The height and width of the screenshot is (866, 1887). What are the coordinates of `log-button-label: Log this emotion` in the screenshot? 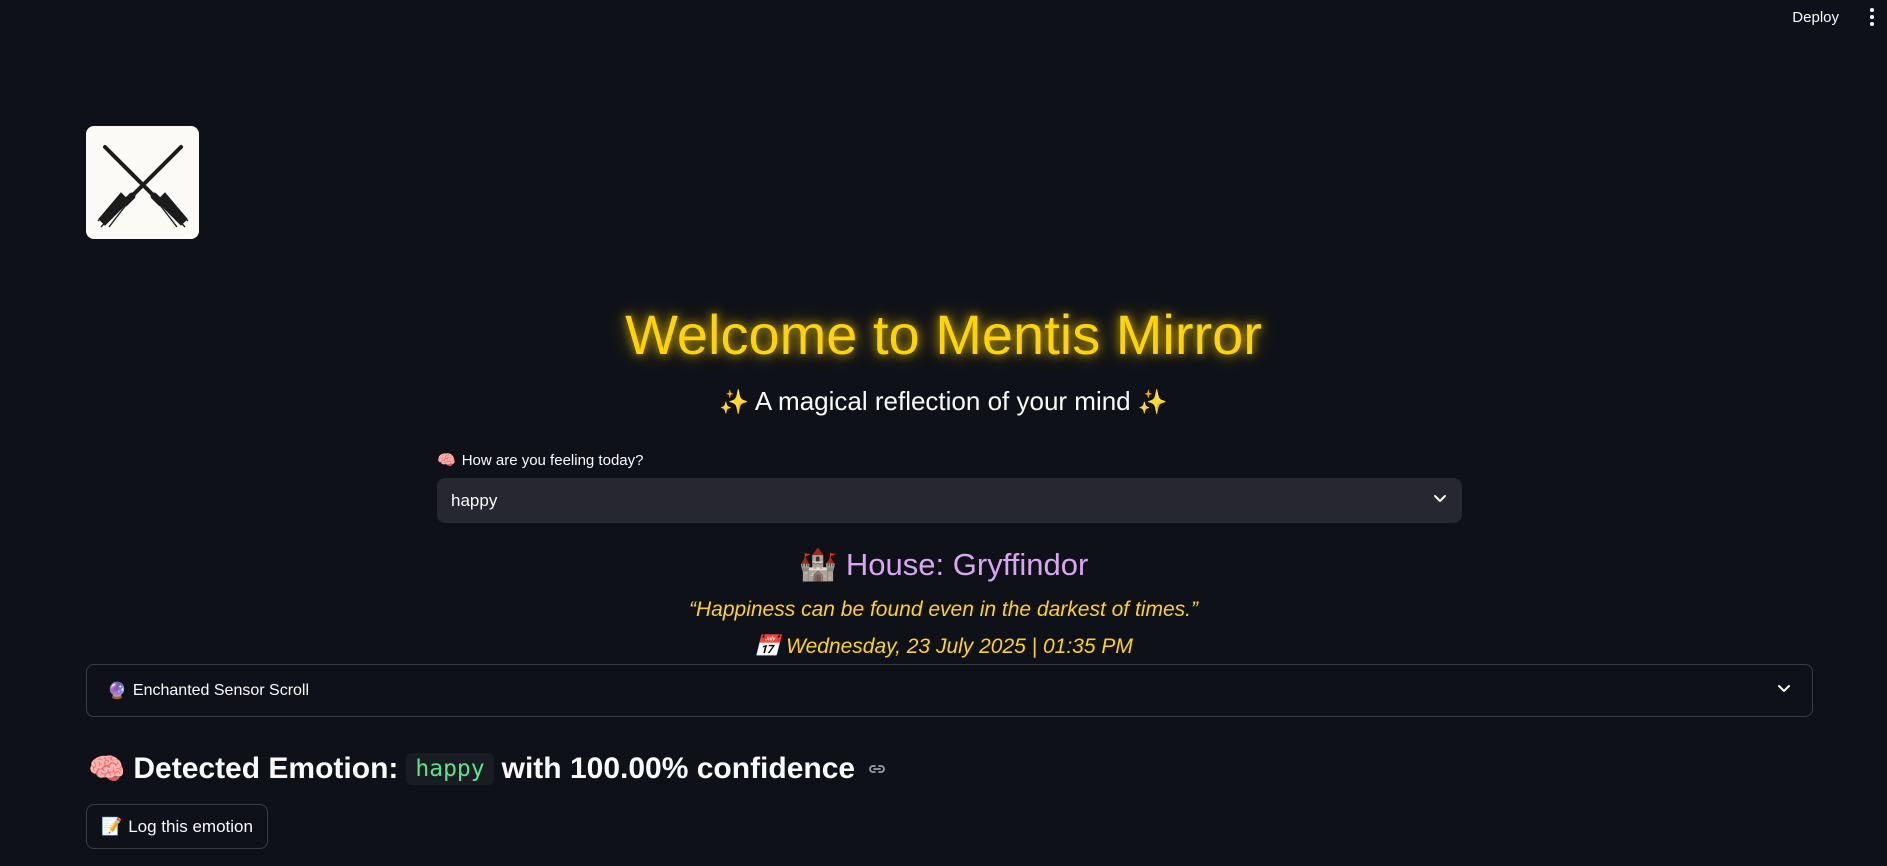 It's located at (190, 826).